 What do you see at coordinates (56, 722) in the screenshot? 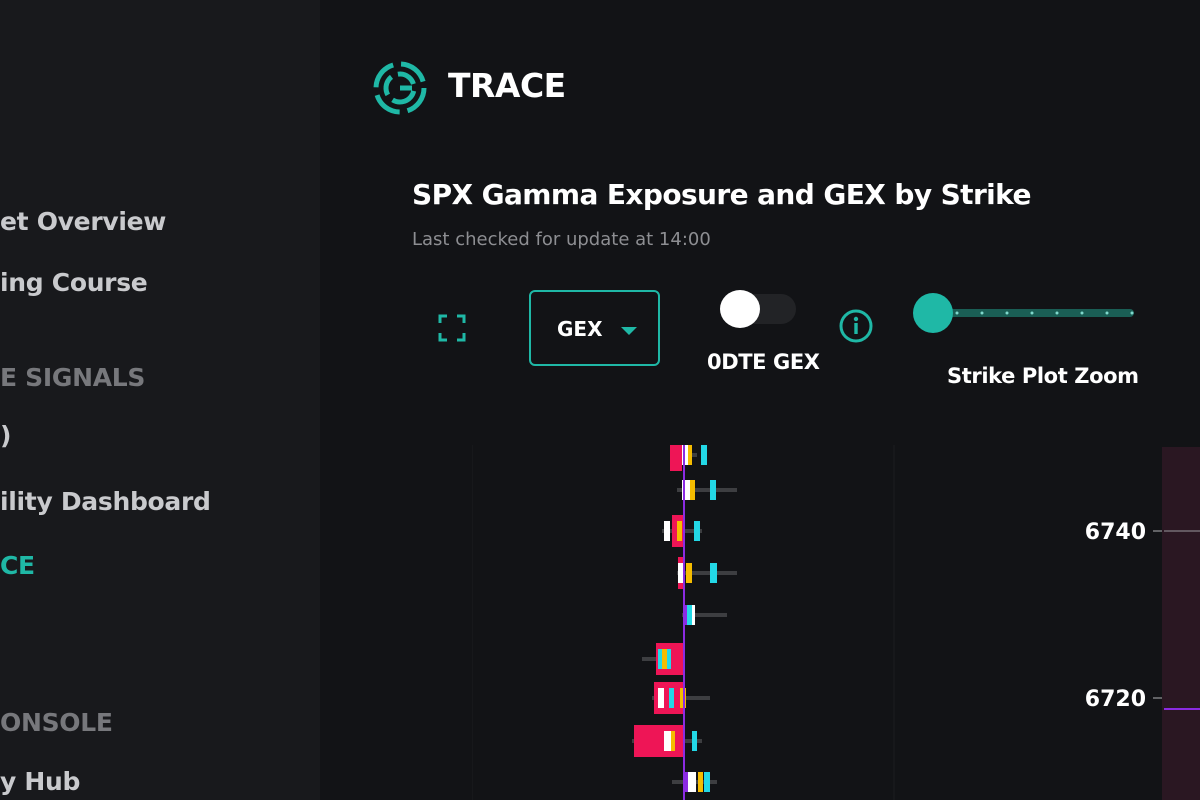
I see `sidebar-section-console: ONSOLE` at bounding box center [56, 722].